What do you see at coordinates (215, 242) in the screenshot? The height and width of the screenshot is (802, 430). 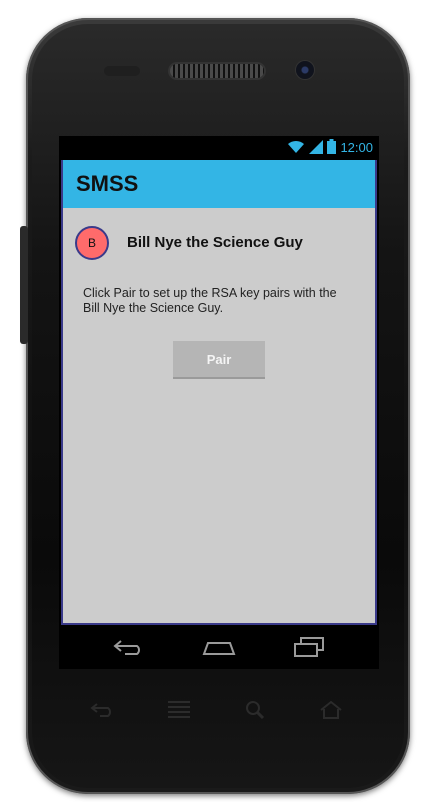 I see `contact-name: Bill Nye the Science Guy` at bounding box center [215, 242].